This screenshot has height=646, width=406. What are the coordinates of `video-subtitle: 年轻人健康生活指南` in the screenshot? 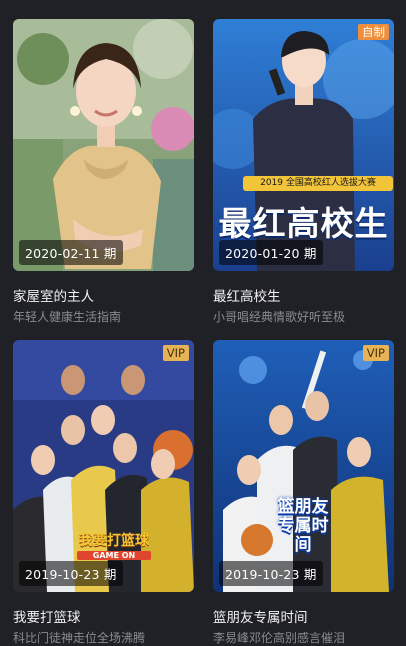 It's located at (67, 317).